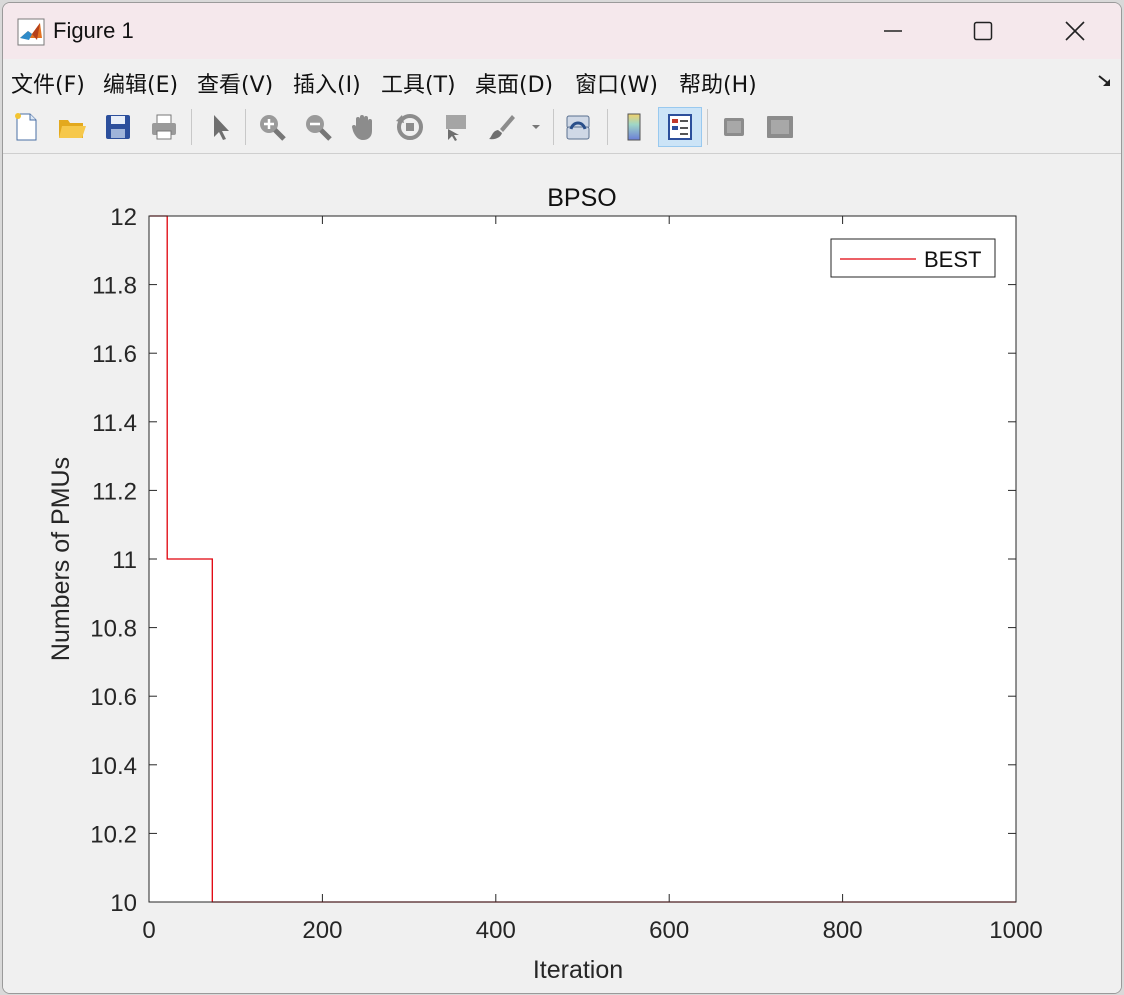 Image resolution: width=1124 pixels, height=995 pixels. What do you see at coordinates (31, 32) in the screenshot?
I see `matlab-icon` at bounding box center [31, 32].